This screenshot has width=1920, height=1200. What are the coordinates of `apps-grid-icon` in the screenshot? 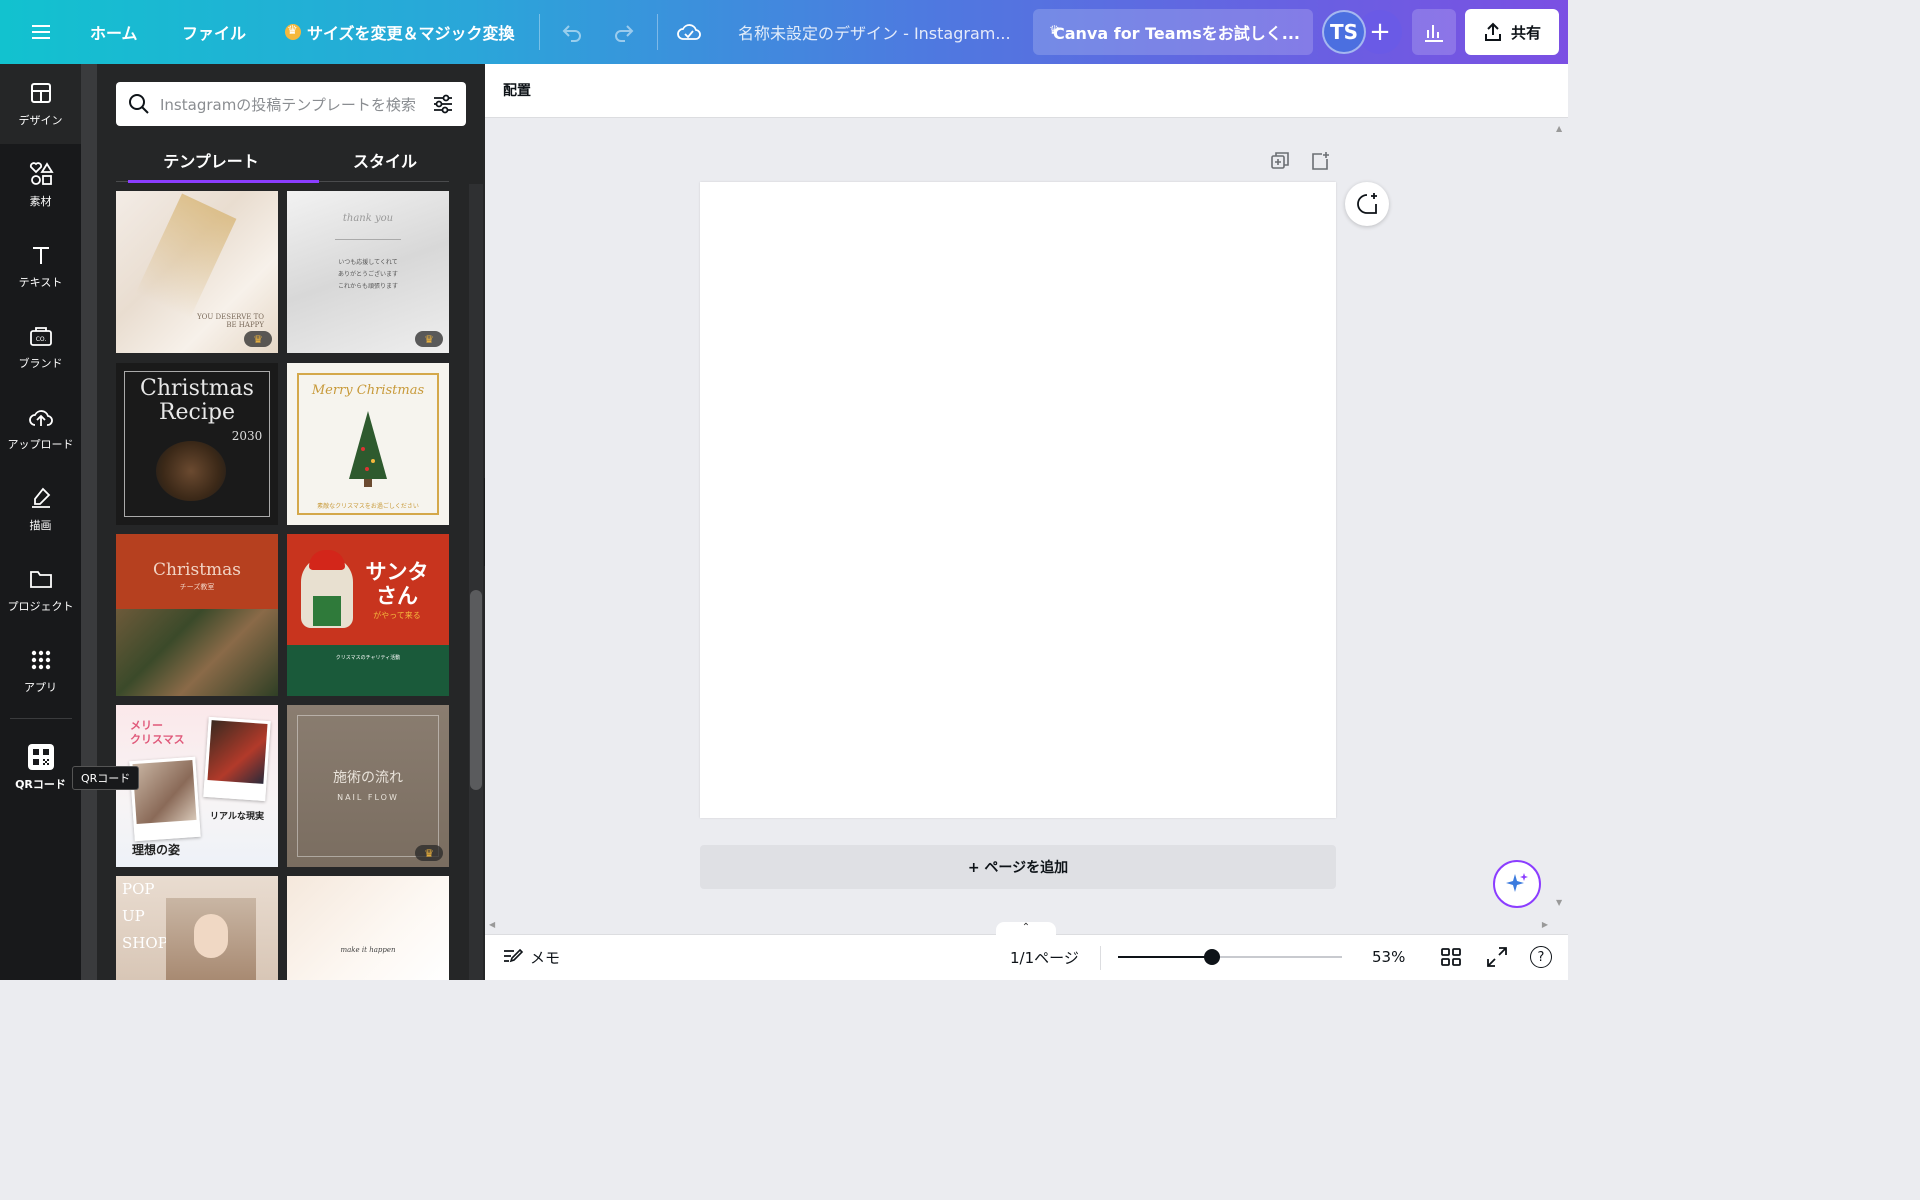 It's located at (41, 660).